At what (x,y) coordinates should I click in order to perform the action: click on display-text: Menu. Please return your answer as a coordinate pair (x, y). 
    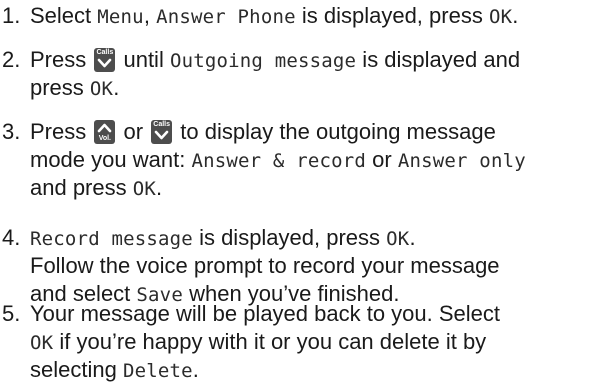
    Looking at the image, I should click on (120, 17).